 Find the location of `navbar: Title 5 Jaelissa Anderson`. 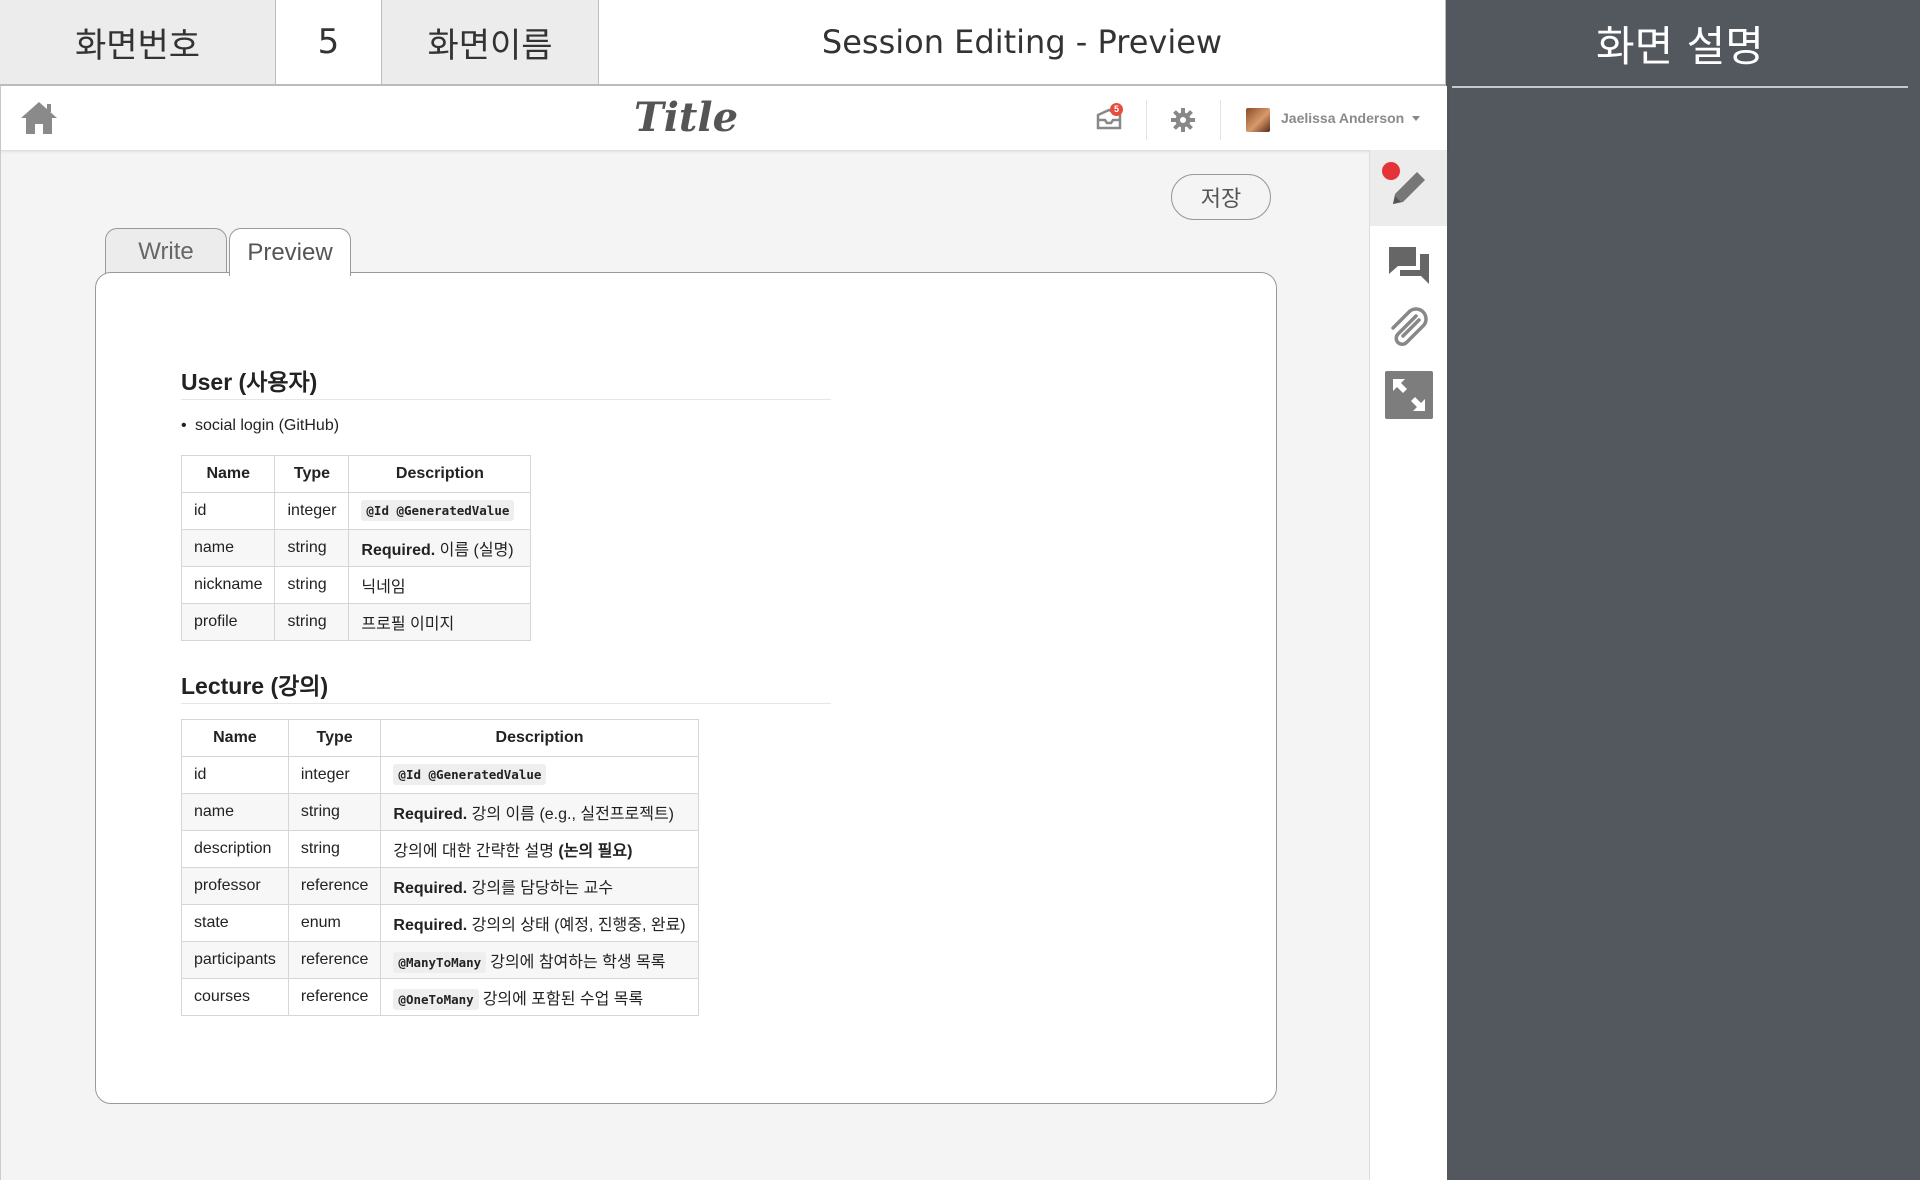

navbar: Title 5 Jaelissa Anderson is located at coordinates (724, 118).